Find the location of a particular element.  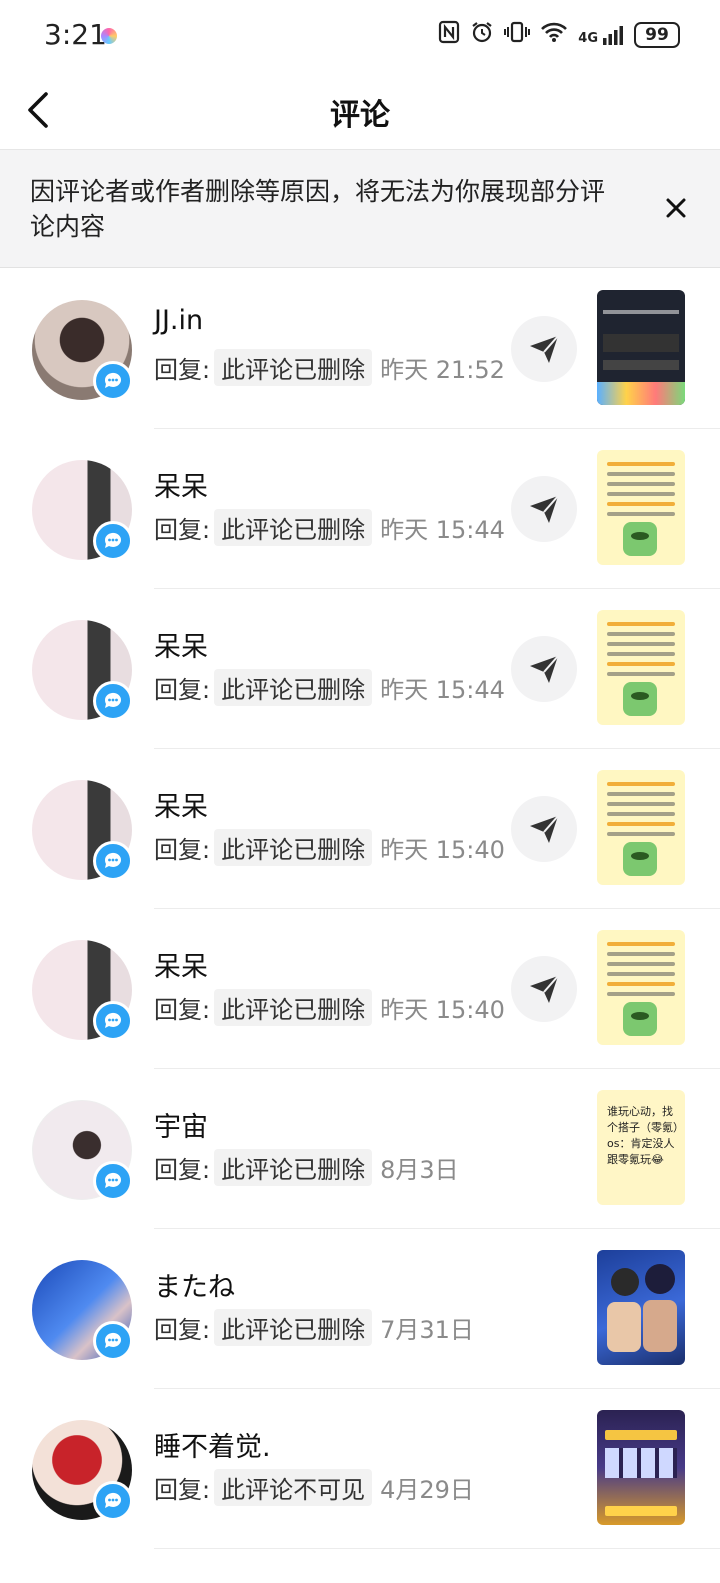

battery-icon: 99 is located at coordinates (657, 35).